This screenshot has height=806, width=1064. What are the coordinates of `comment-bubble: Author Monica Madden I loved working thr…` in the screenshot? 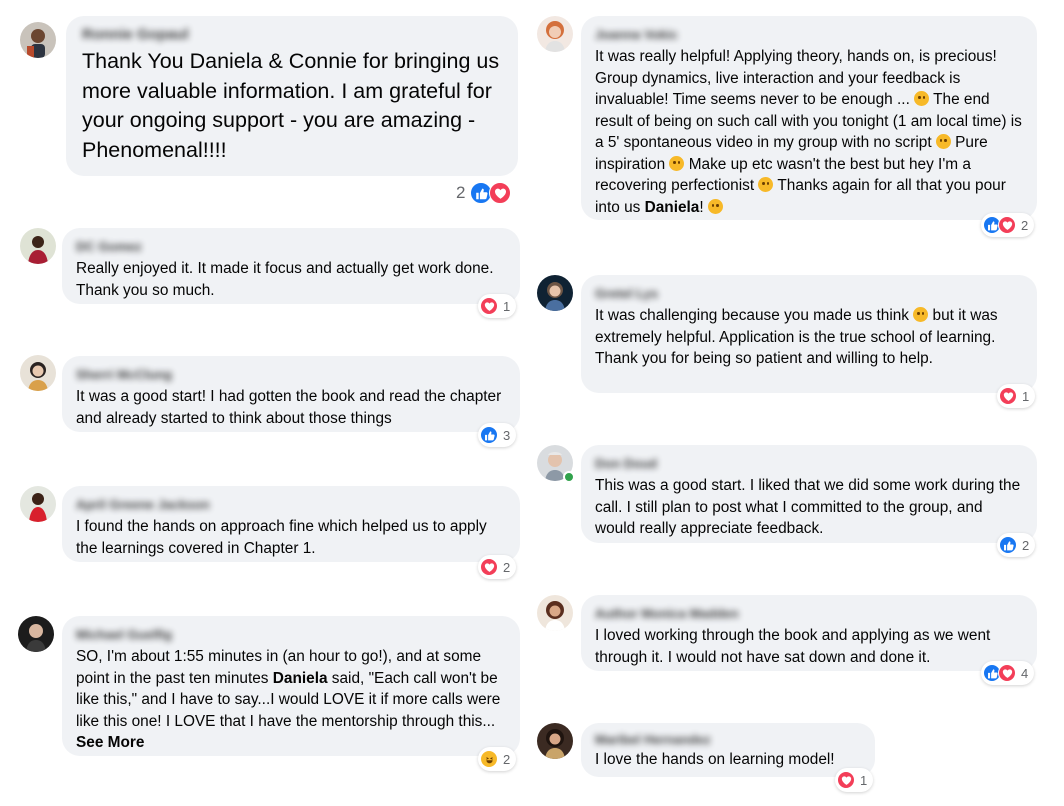 It's located at (809, 633).